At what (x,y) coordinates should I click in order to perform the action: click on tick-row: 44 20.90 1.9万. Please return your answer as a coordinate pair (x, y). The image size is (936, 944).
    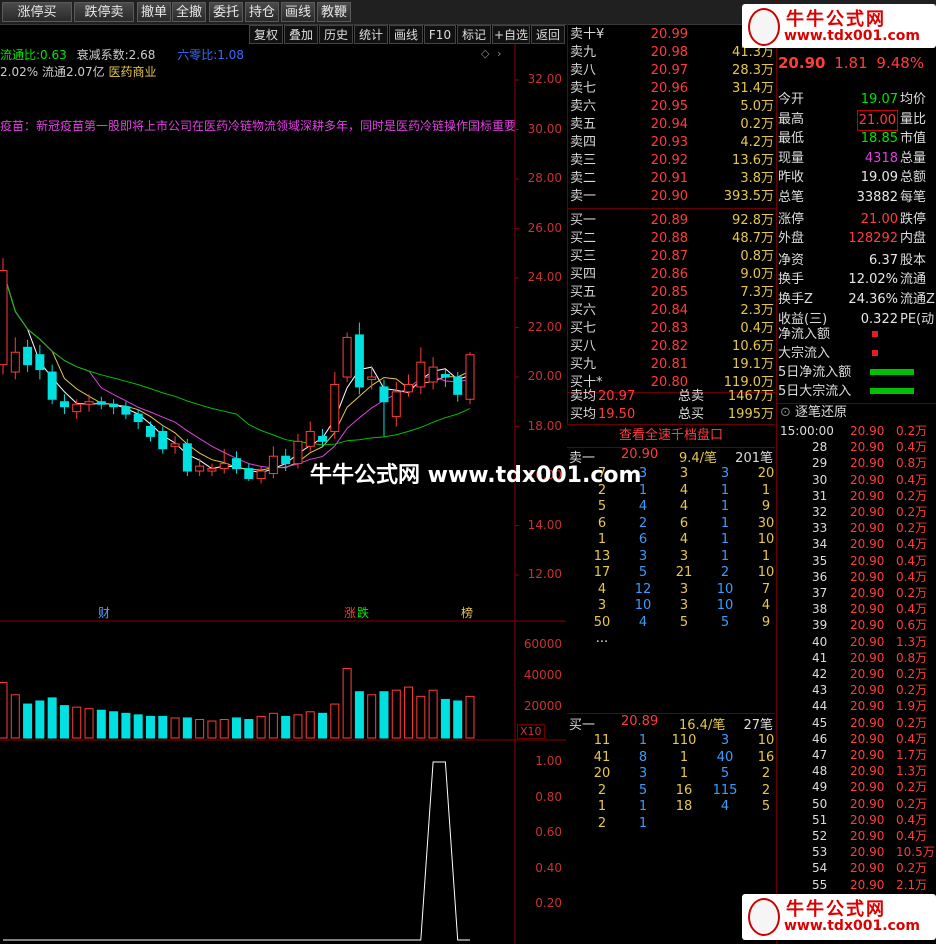
    Looking at the image, I should click on (858, 706).